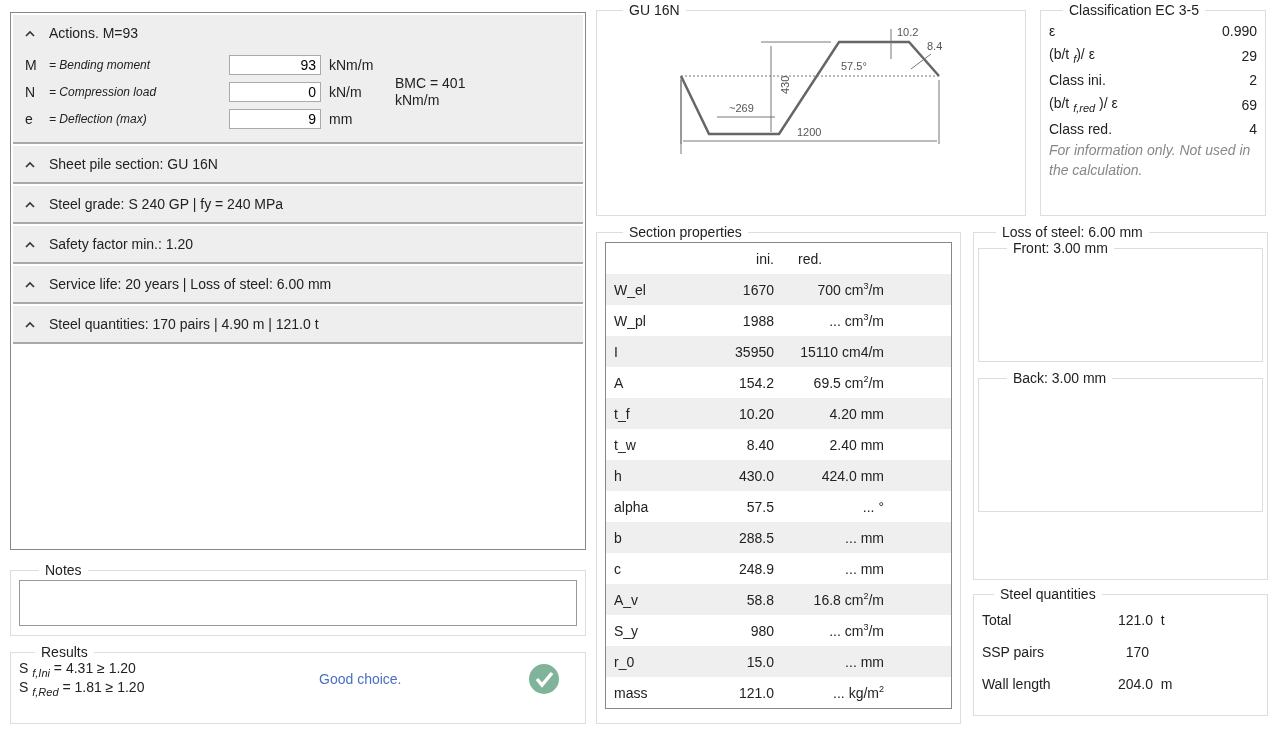 The height and width of the screenshot is (736, 1268). What do you see at coordinates (298, 325) in the screenshot?
I see `section-header: Steel quantities: 170 pairs | 4.90 m | 121.0 t` at bounding box center [298, 325].